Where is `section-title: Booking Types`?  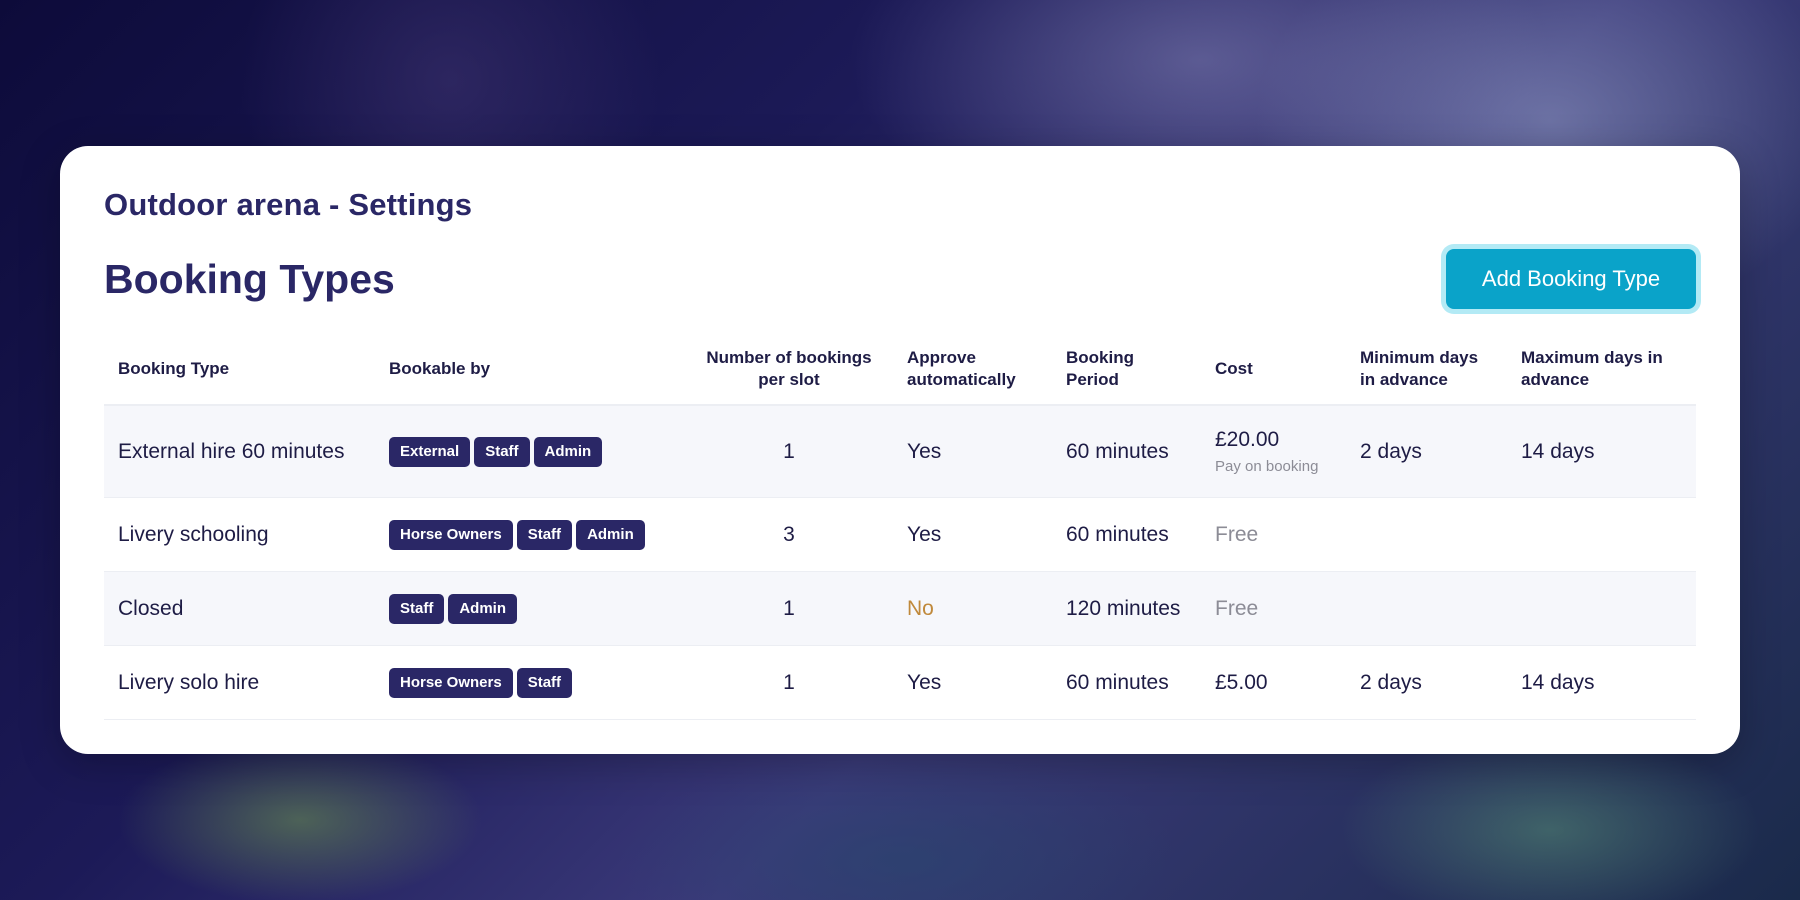 section-title: Booking Types is located at coordinates (249, 278).